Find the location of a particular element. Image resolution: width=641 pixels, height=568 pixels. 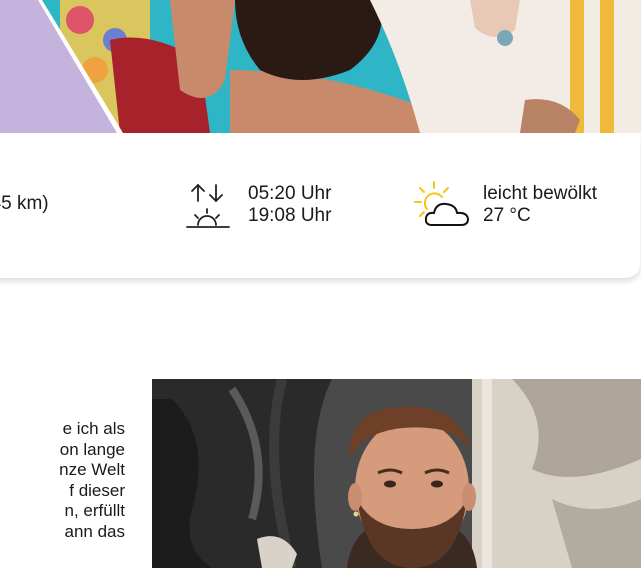

article-line: n, erfüllt is located at coordinates (94, 510).